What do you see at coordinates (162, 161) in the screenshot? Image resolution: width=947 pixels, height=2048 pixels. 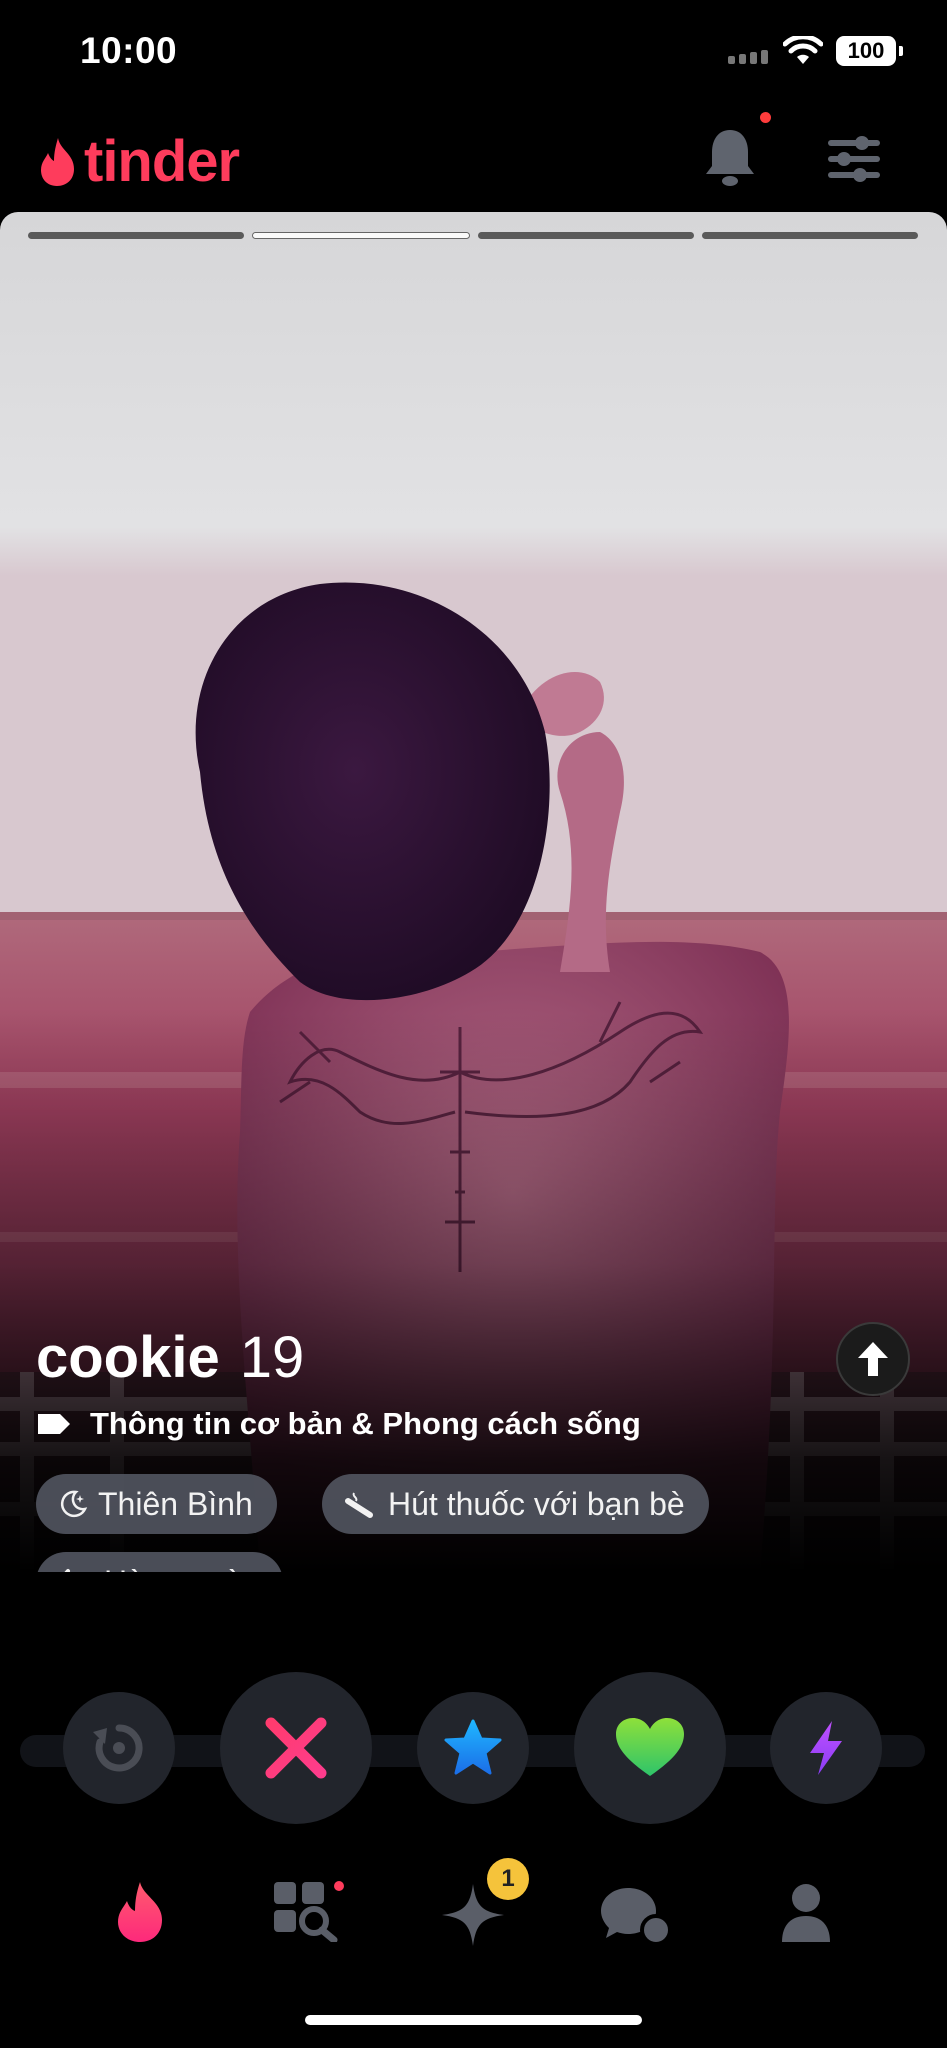 I see `logo-text: tinder` at bounding box center [162, 161].